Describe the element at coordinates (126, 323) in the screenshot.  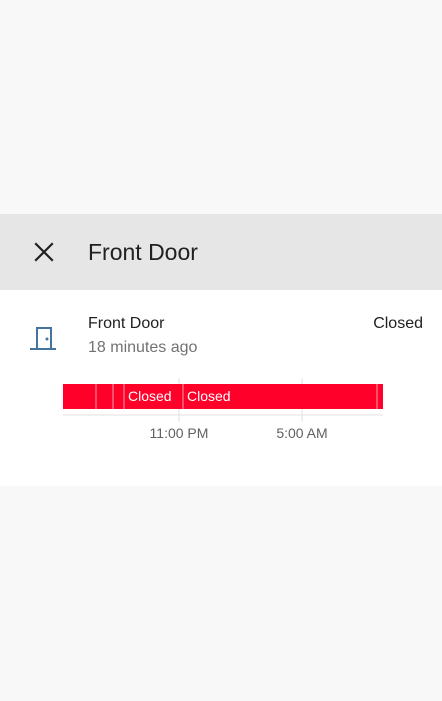
I see `entity-name: Front Door` at that location.